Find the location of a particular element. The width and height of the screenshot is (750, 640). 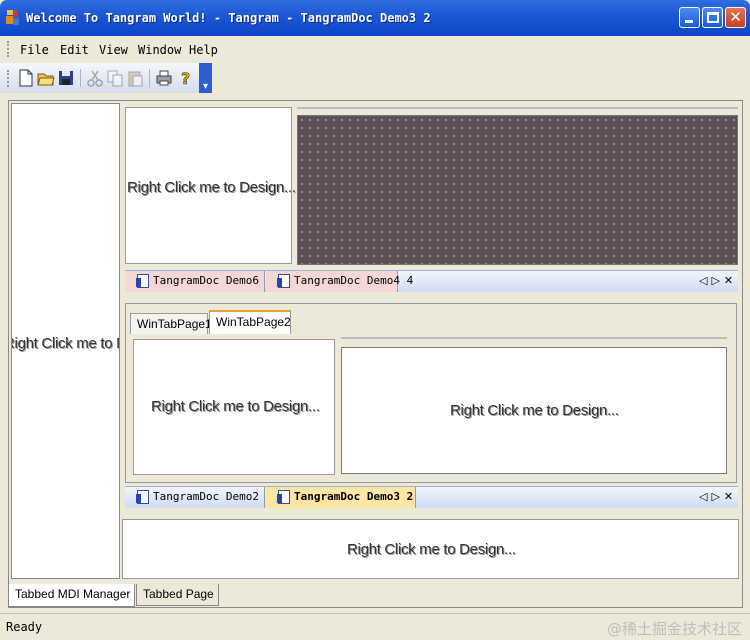

doc-tab: TangramDoc Demo4 4 is located at coordinates (339, 281).